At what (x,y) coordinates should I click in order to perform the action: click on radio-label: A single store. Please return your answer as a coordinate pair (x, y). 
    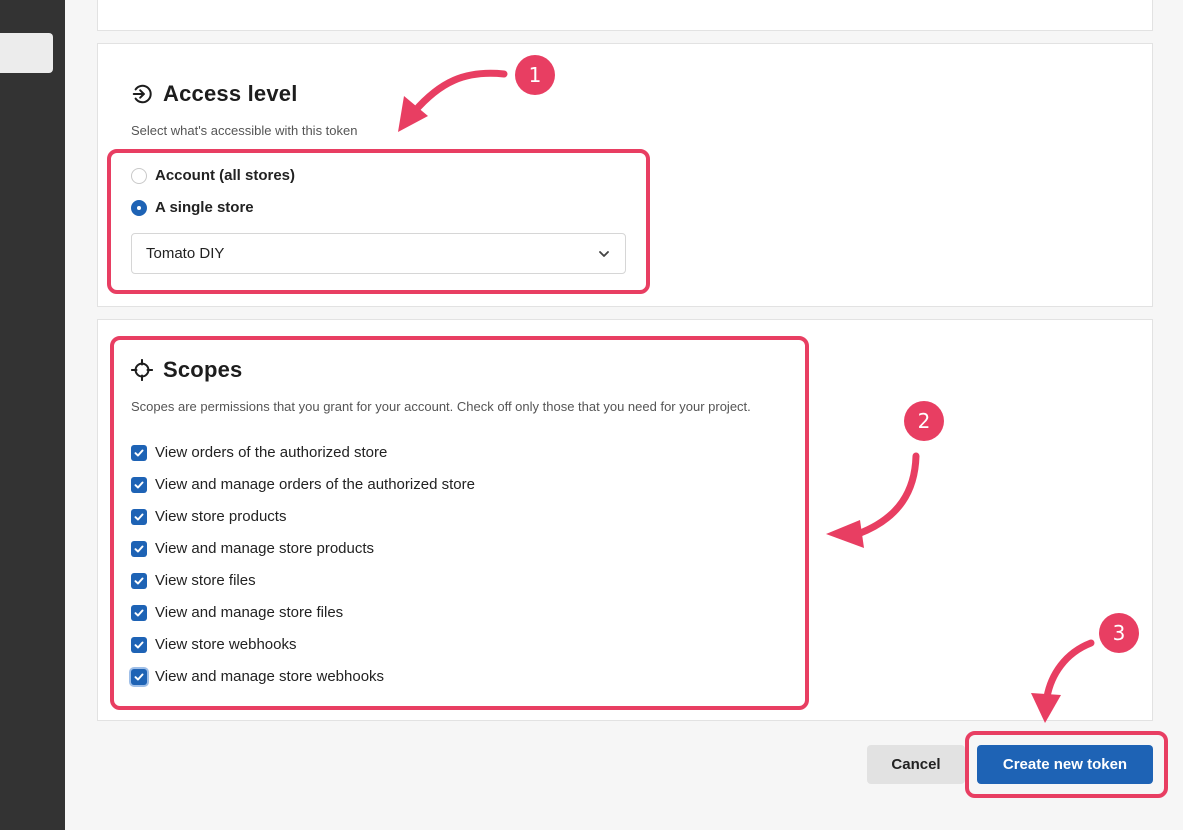
    Looking at the image, I should click on (204, 207).